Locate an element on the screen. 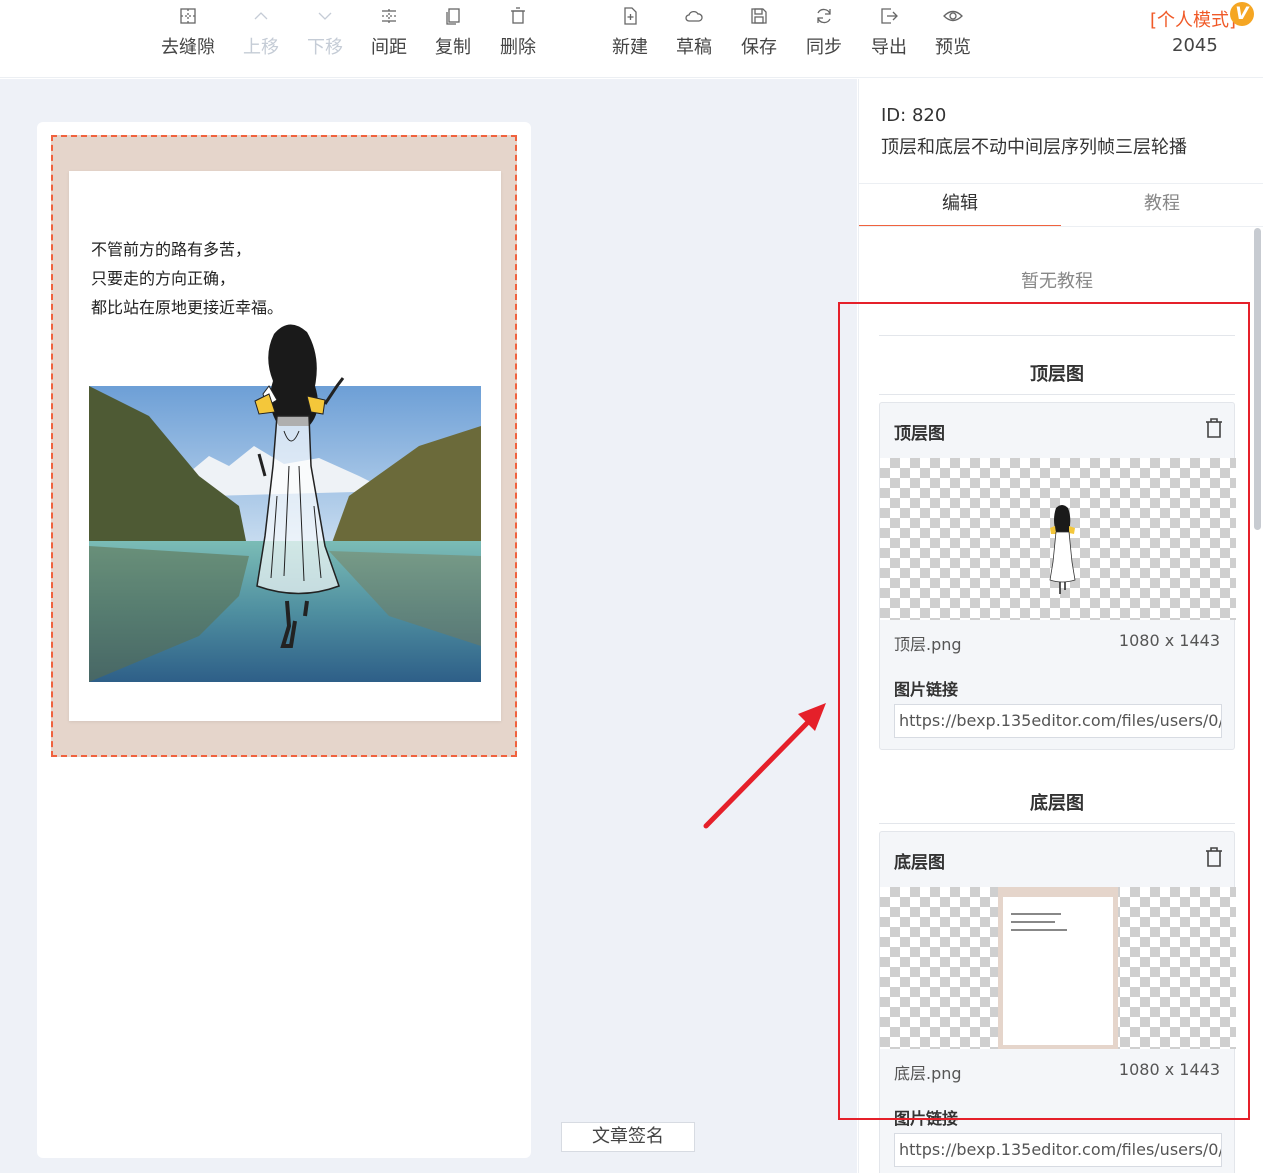 The width and height of the screenshot is (1263, 1173). preview-button: 预览 is located at coordinates (953, 36).